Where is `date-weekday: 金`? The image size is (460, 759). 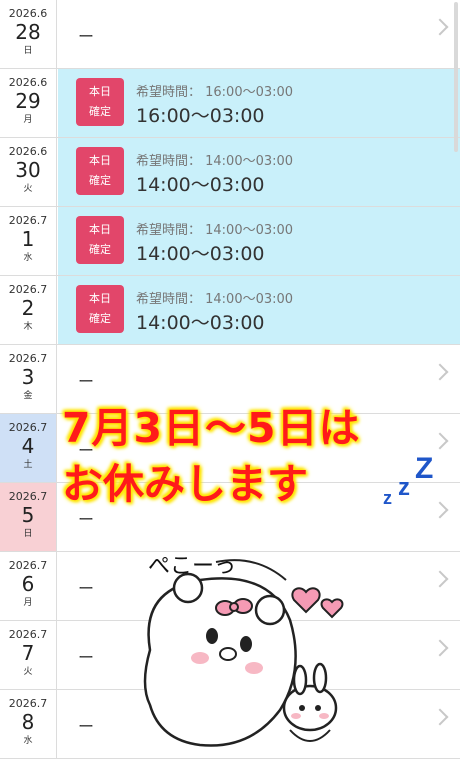
date-weekday: 金 is located at coordinates (28, 396).